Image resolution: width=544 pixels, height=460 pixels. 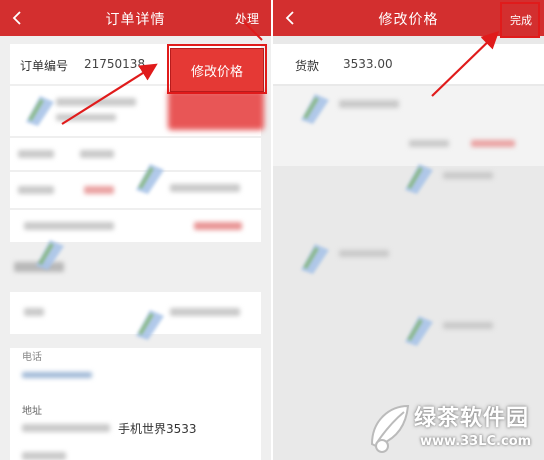 I want to click on order-number-label: 订单编号, so click(x=44, y=66).